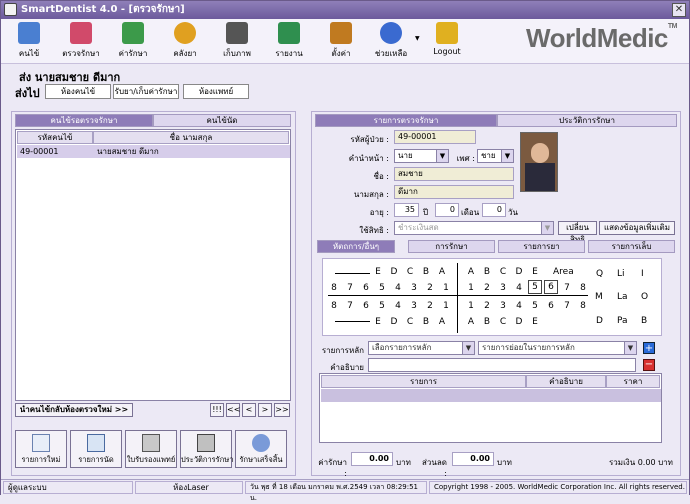  I want to click on treatment-cost-field: 0.00, so click(372, 459).